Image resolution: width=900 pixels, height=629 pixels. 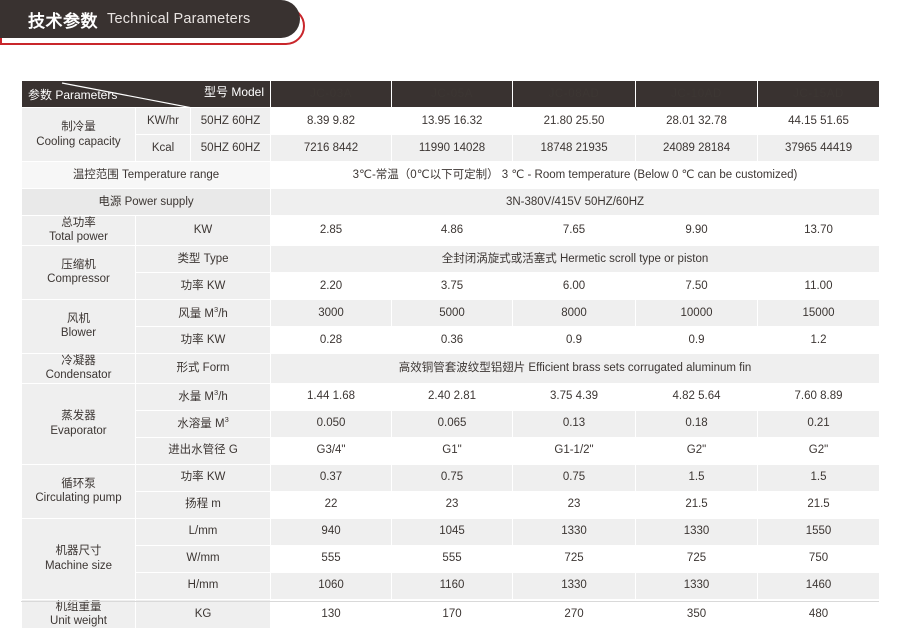 What do you see at coordinates (331, 423) in the screenshot?
I see `cell-value: 0.050` at bounding box center [331, 423].